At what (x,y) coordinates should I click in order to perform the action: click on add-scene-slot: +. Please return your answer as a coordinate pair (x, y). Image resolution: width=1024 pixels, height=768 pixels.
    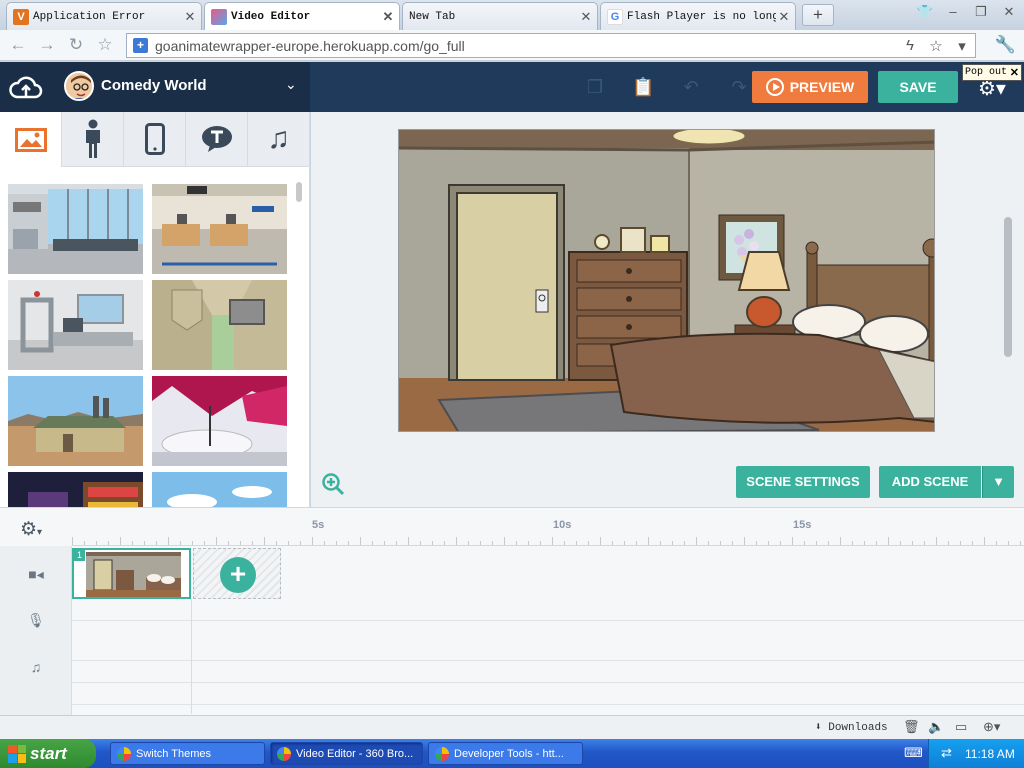
    Looking at the image, I should click on (237, 573).